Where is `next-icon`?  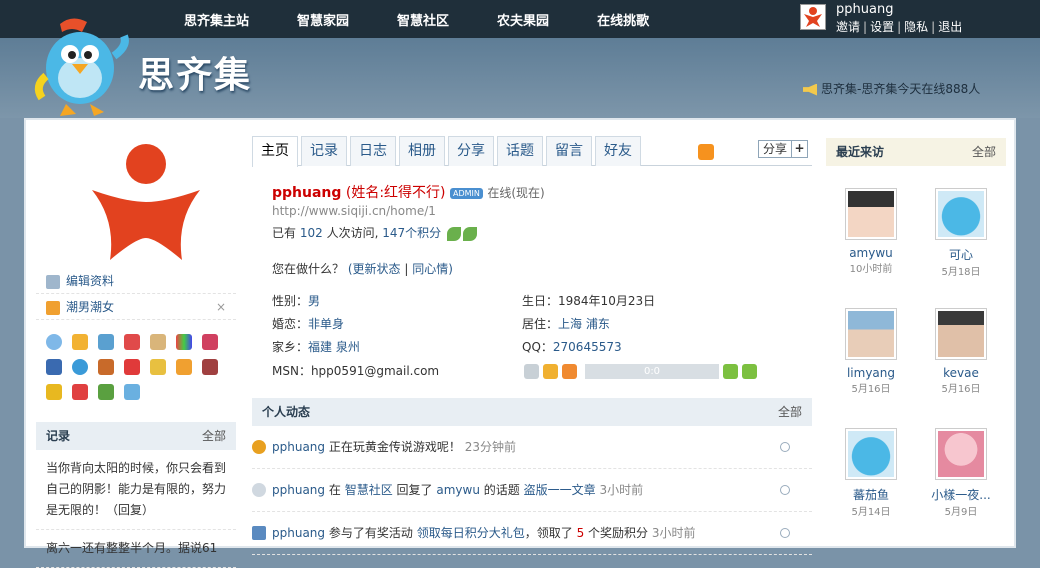 next-icon is located at coordinates (749, 371).